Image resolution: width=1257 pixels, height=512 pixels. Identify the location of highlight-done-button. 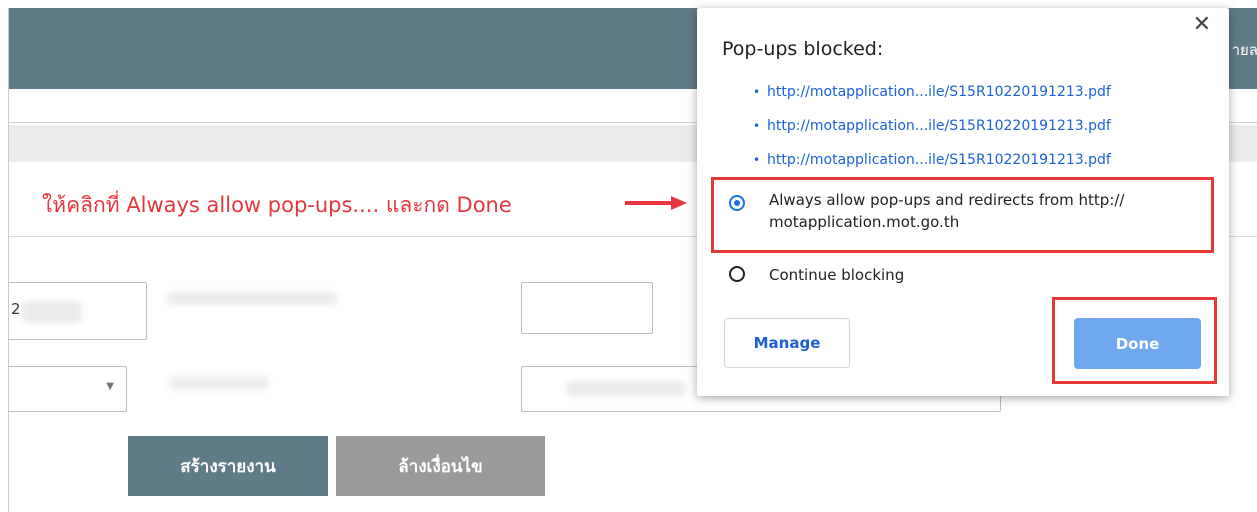
(1134, 340).